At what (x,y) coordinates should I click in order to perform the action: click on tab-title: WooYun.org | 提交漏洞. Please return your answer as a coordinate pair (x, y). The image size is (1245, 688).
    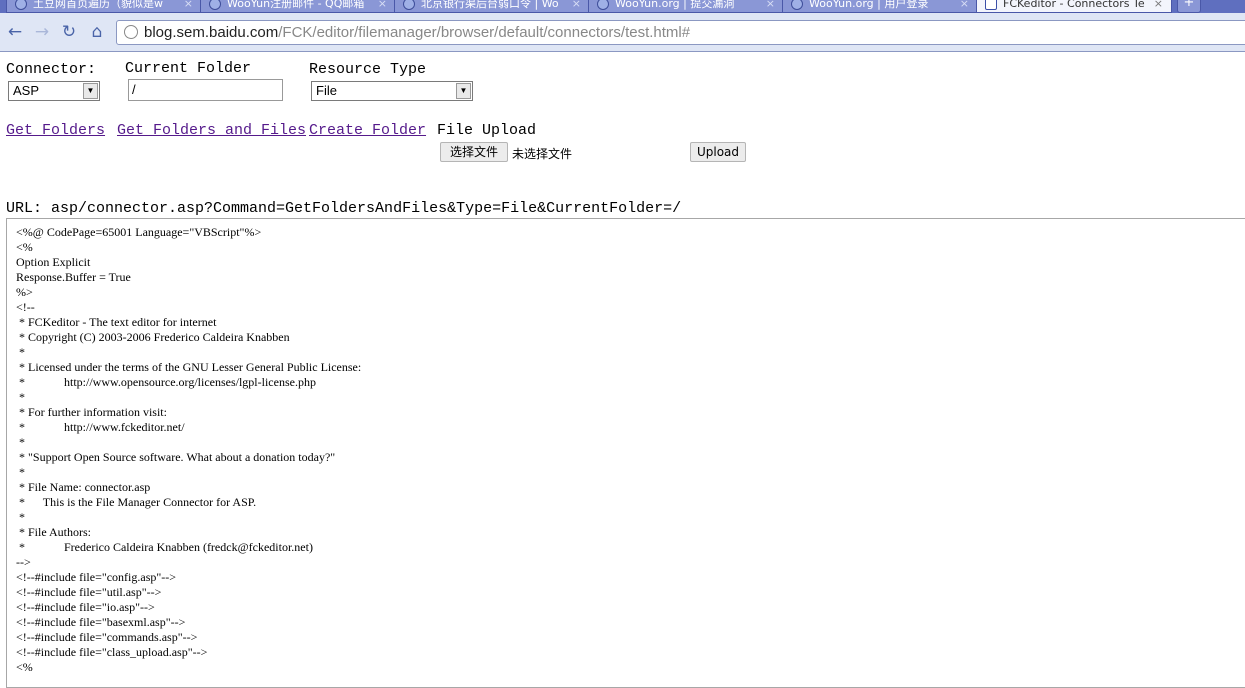
    Looking at the image, I should click on (675, 5).